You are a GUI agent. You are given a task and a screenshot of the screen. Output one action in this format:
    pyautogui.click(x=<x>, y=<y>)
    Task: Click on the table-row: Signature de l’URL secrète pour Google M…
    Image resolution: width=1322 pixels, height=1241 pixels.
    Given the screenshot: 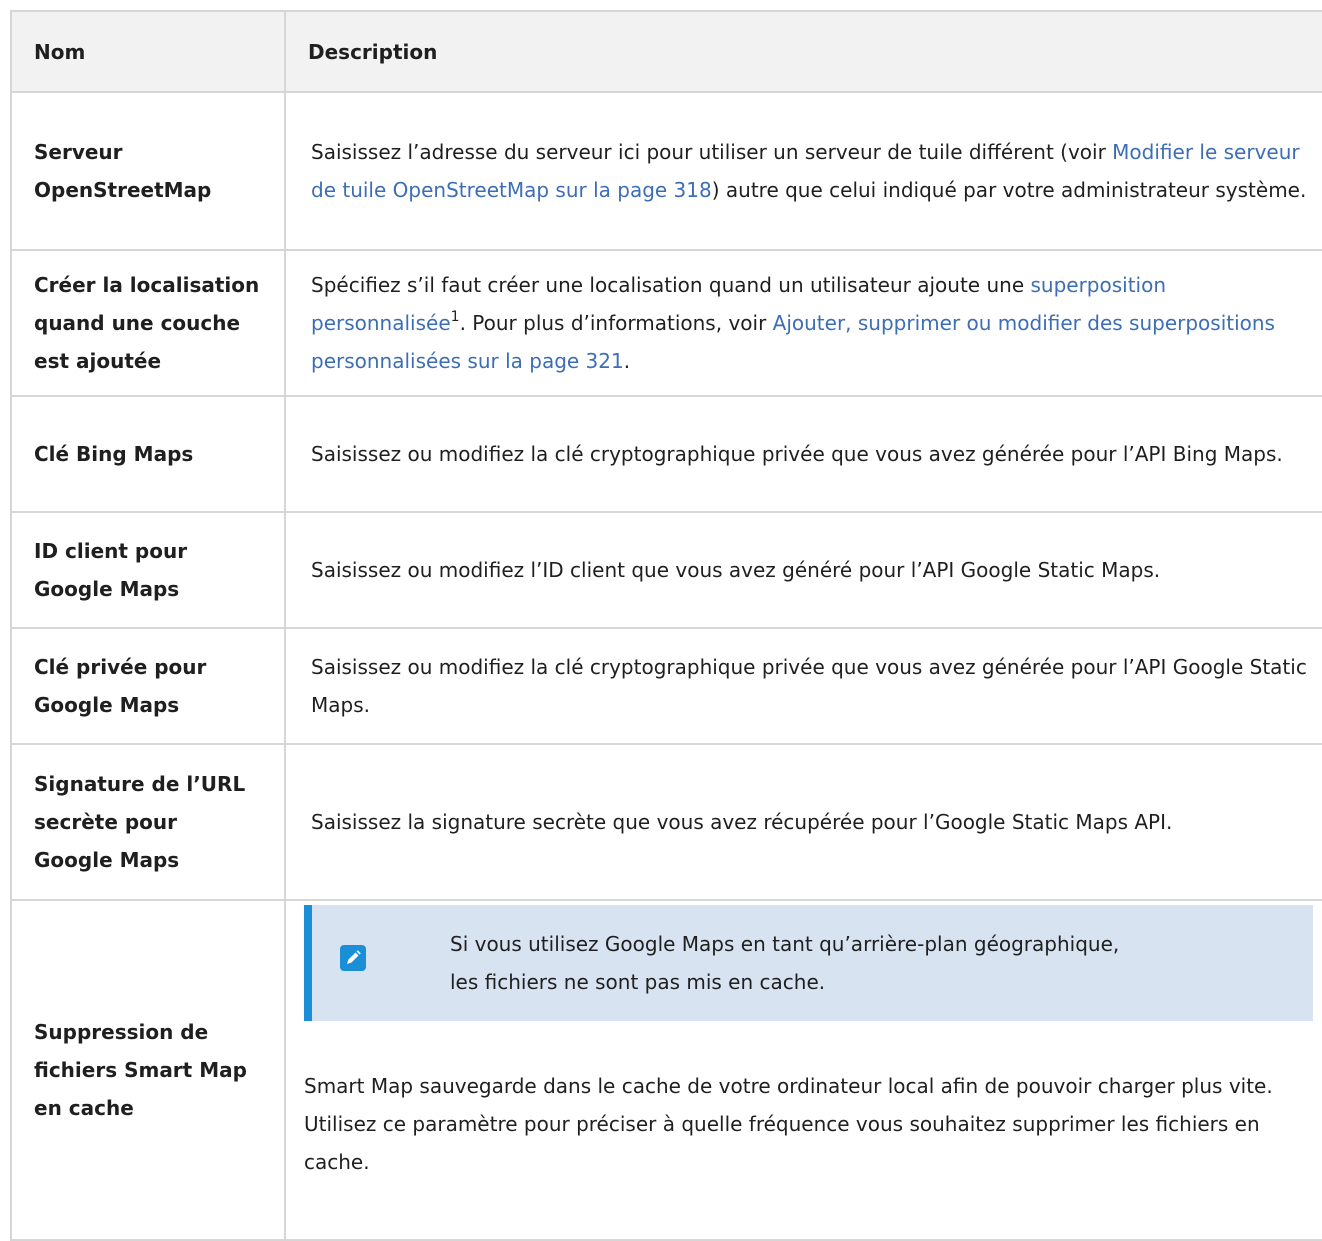 What is the action you would take?
    pyautogui.click(x=666, y=822)
    